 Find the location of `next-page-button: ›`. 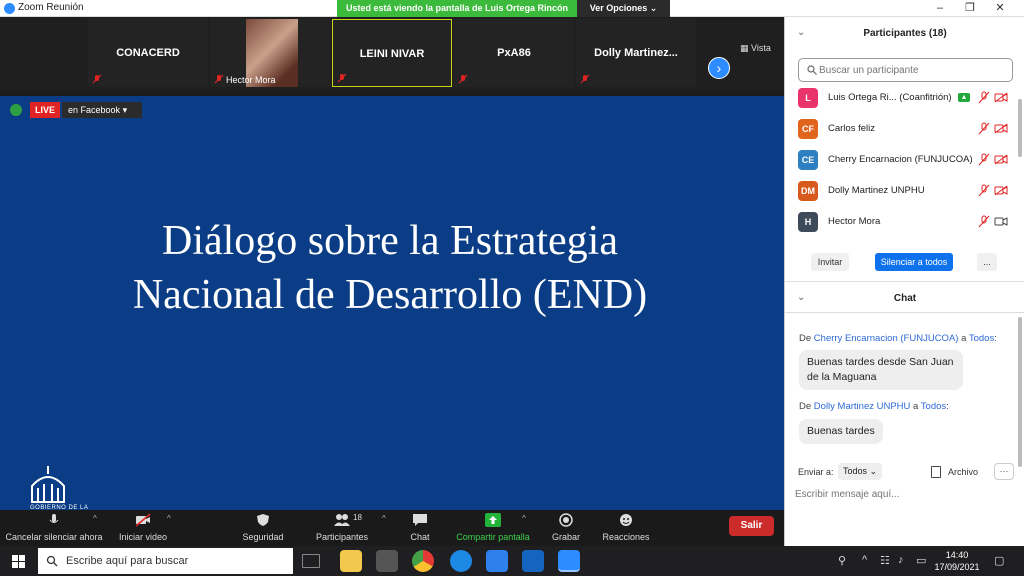

next-page-button: › is located at coordinates (719, 68).